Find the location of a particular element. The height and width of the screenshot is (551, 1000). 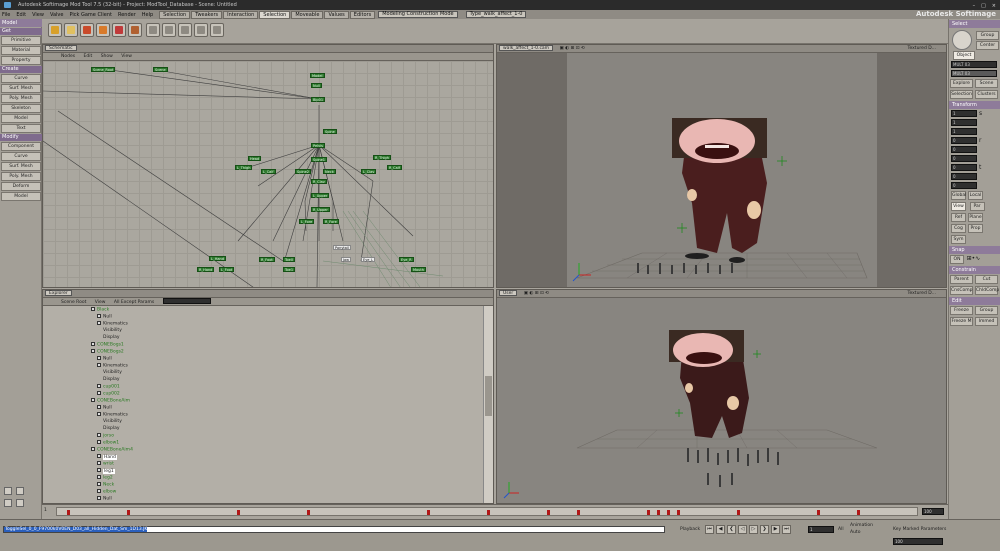

menu-view: View is located at coordinates (38, 15).